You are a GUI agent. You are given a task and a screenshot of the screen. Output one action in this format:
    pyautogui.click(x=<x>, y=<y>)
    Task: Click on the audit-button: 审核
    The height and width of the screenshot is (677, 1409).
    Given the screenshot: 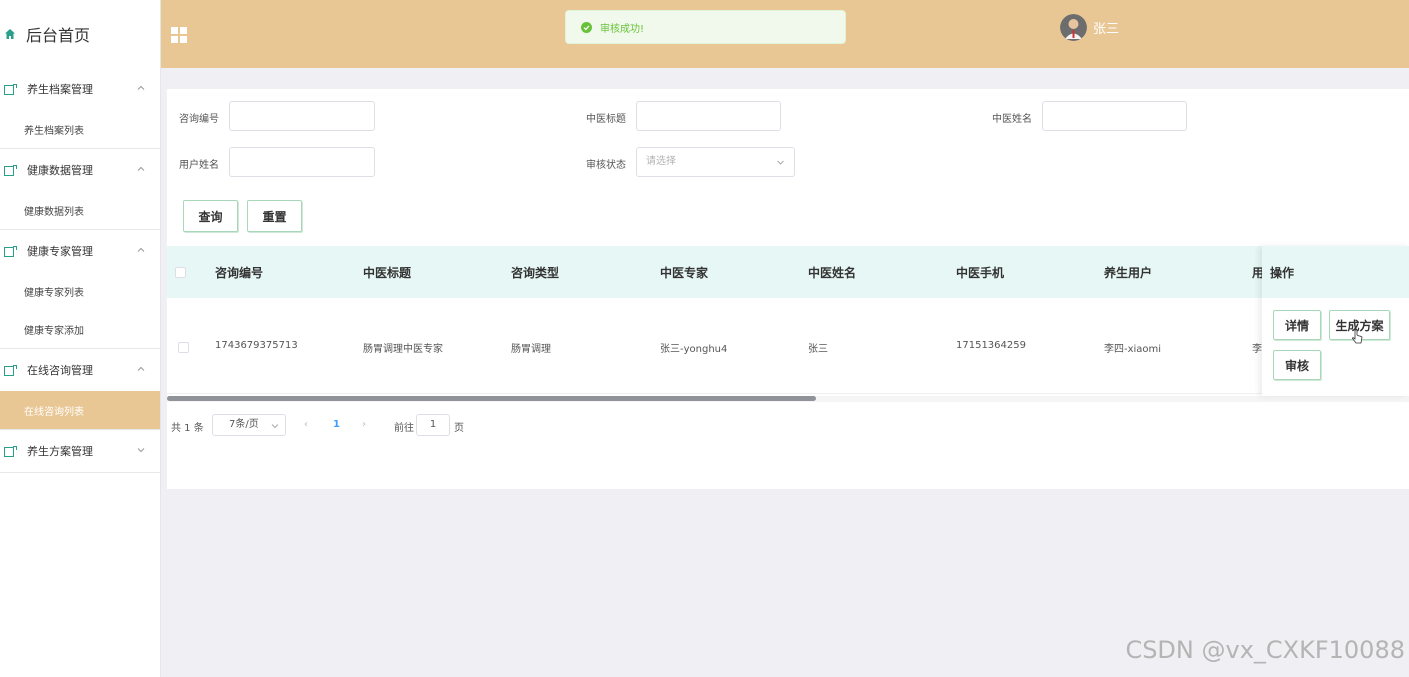 What is the action you would take?
    pyautogui.click(x=1297, y=365)
    